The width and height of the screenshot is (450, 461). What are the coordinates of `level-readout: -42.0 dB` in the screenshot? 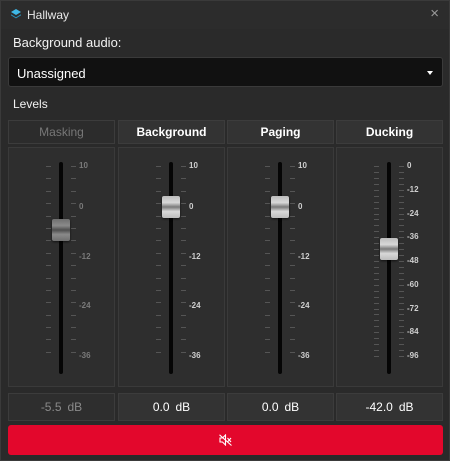 It's located at (389, 407).